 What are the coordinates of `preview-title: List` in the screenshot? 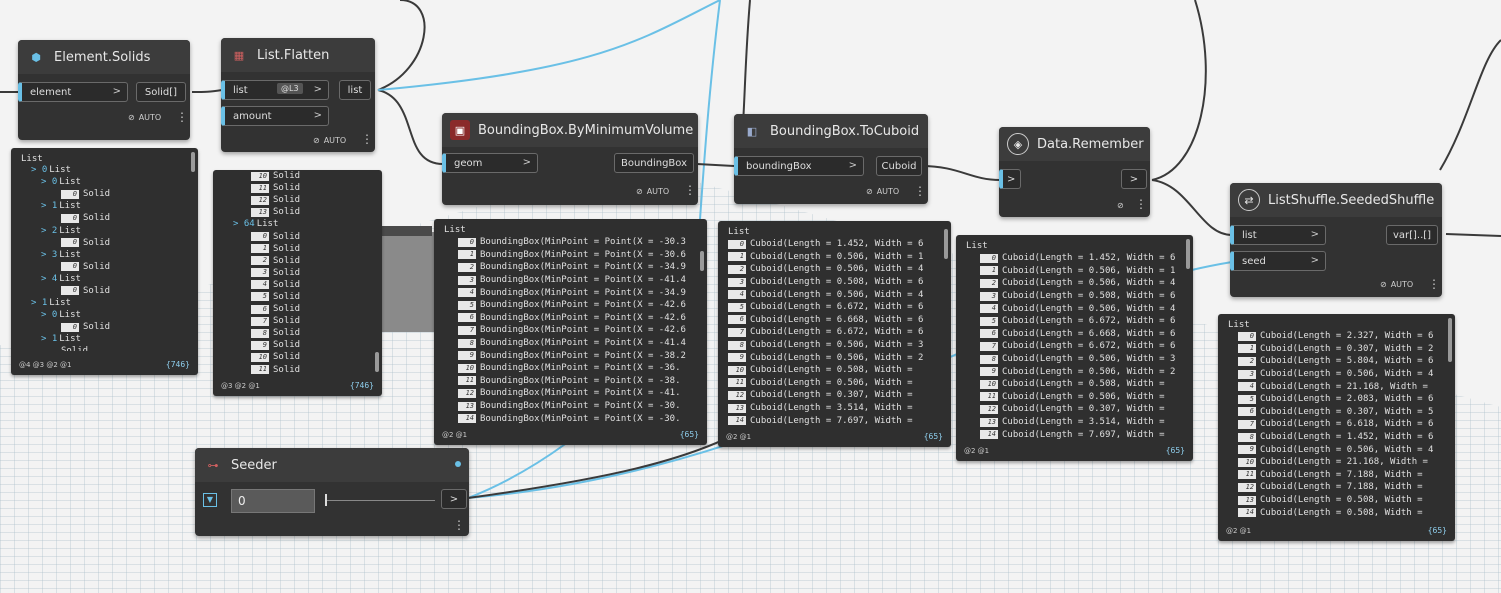 It's located at (32, 159).